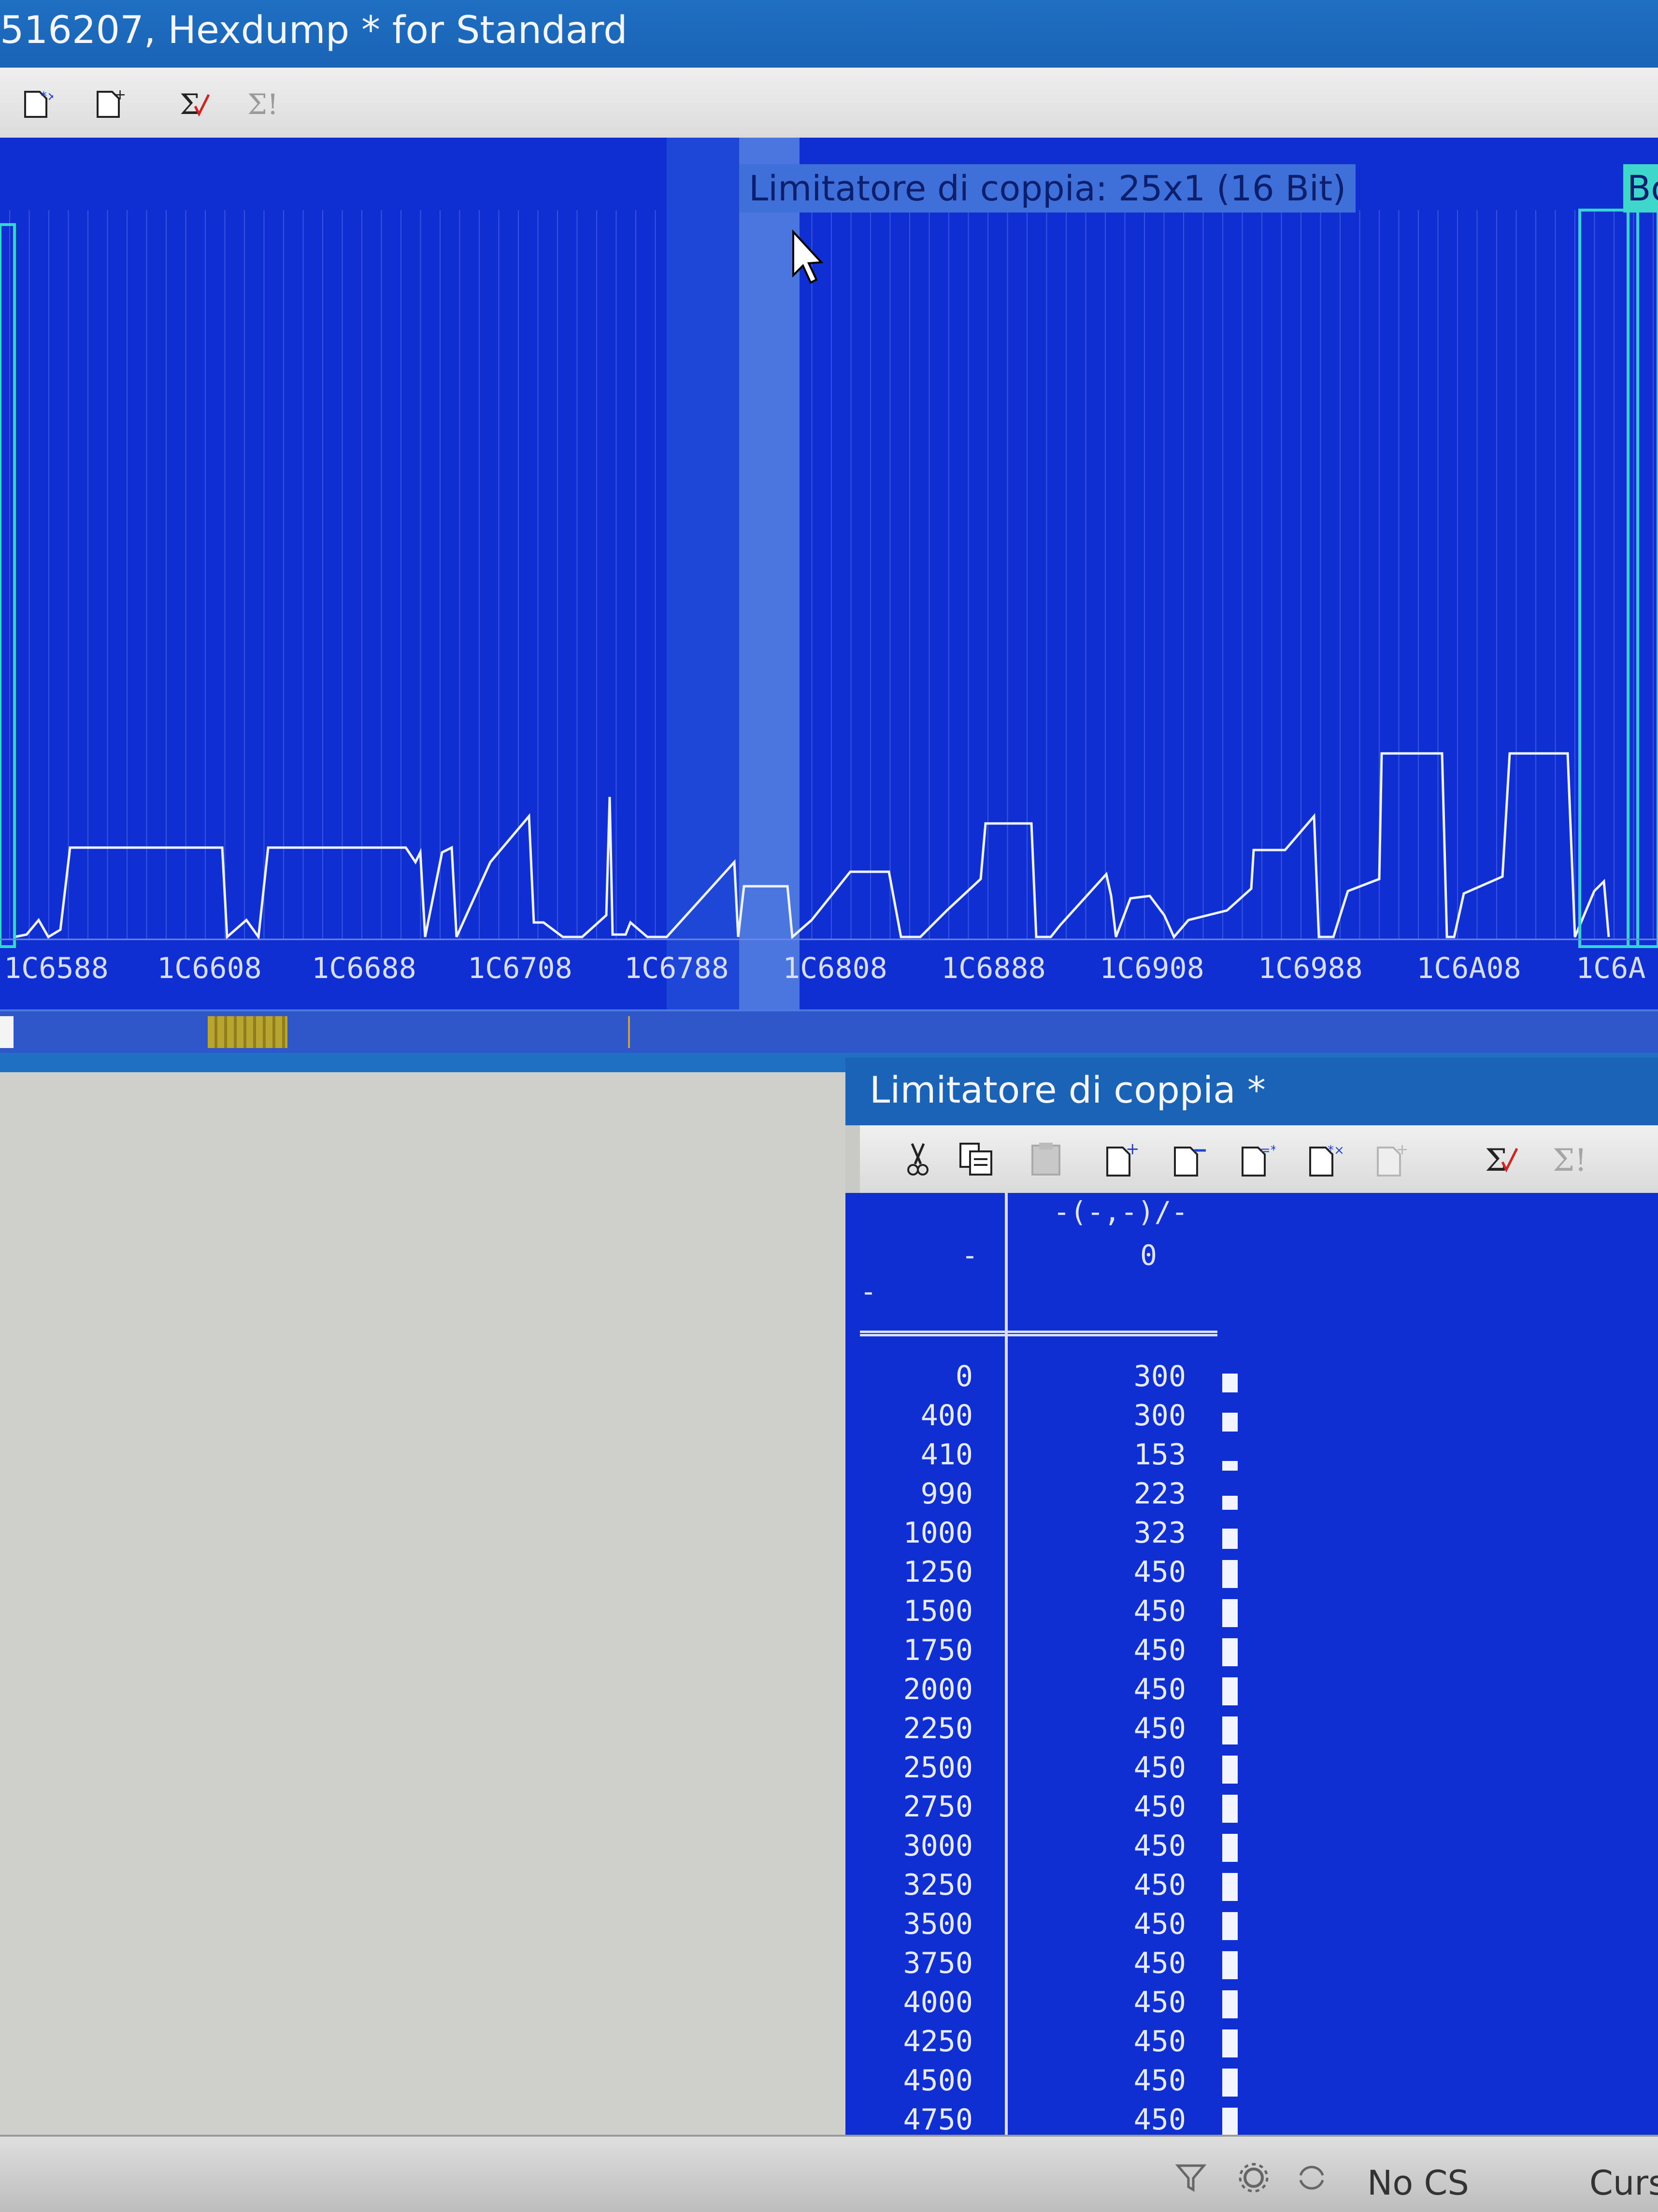  What do you see at coordinates (1043, 1692) in the screenshot?
I see `table-row: 2000 450` at bounding box center [1043, 1692].